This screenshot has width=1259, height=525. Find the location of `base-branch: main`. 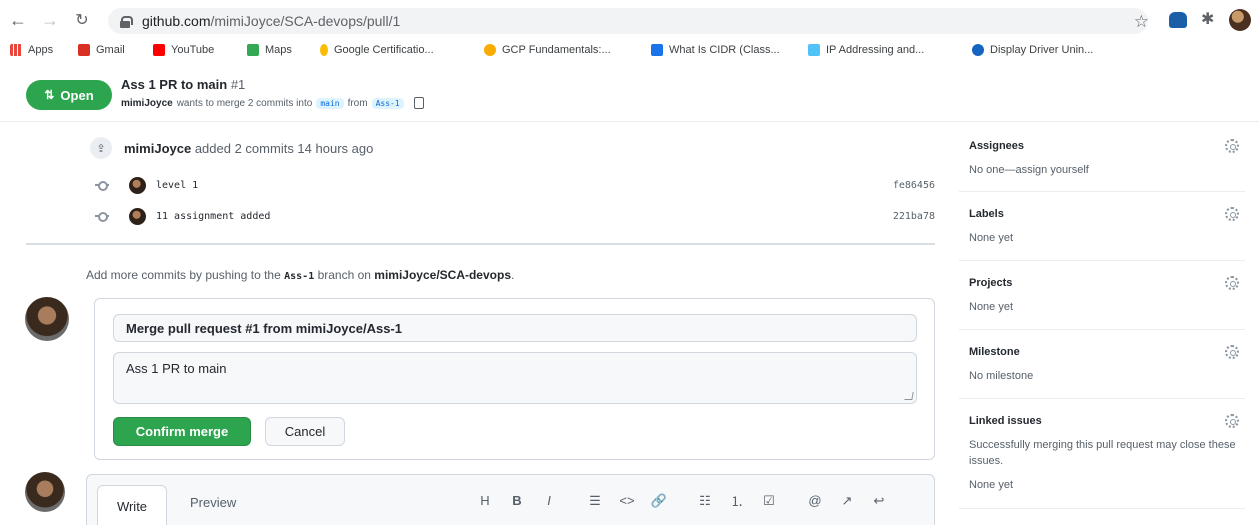

base-branch: main is located at coordinates (330, 103).